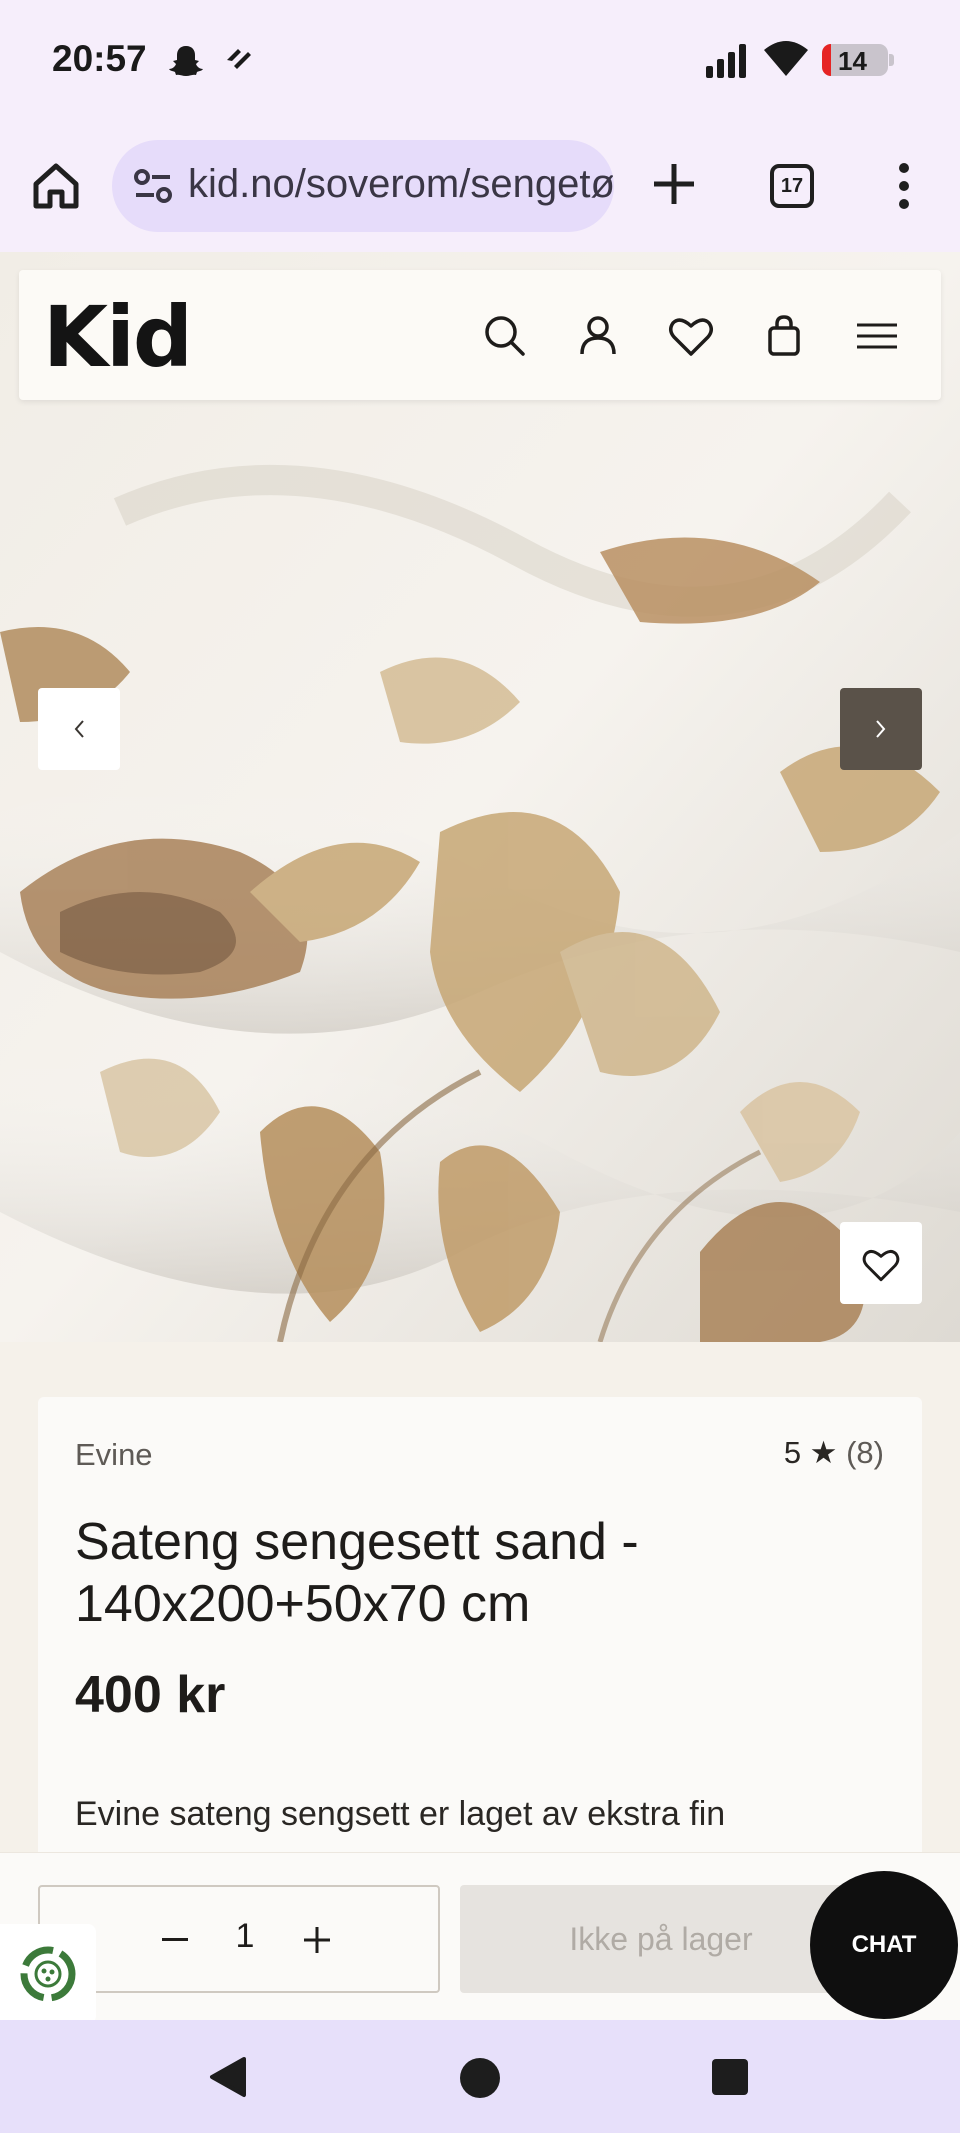 The height and width of the screenshot is (2133, 960). I want to click on home-nav-icon, so click(480, 2078).